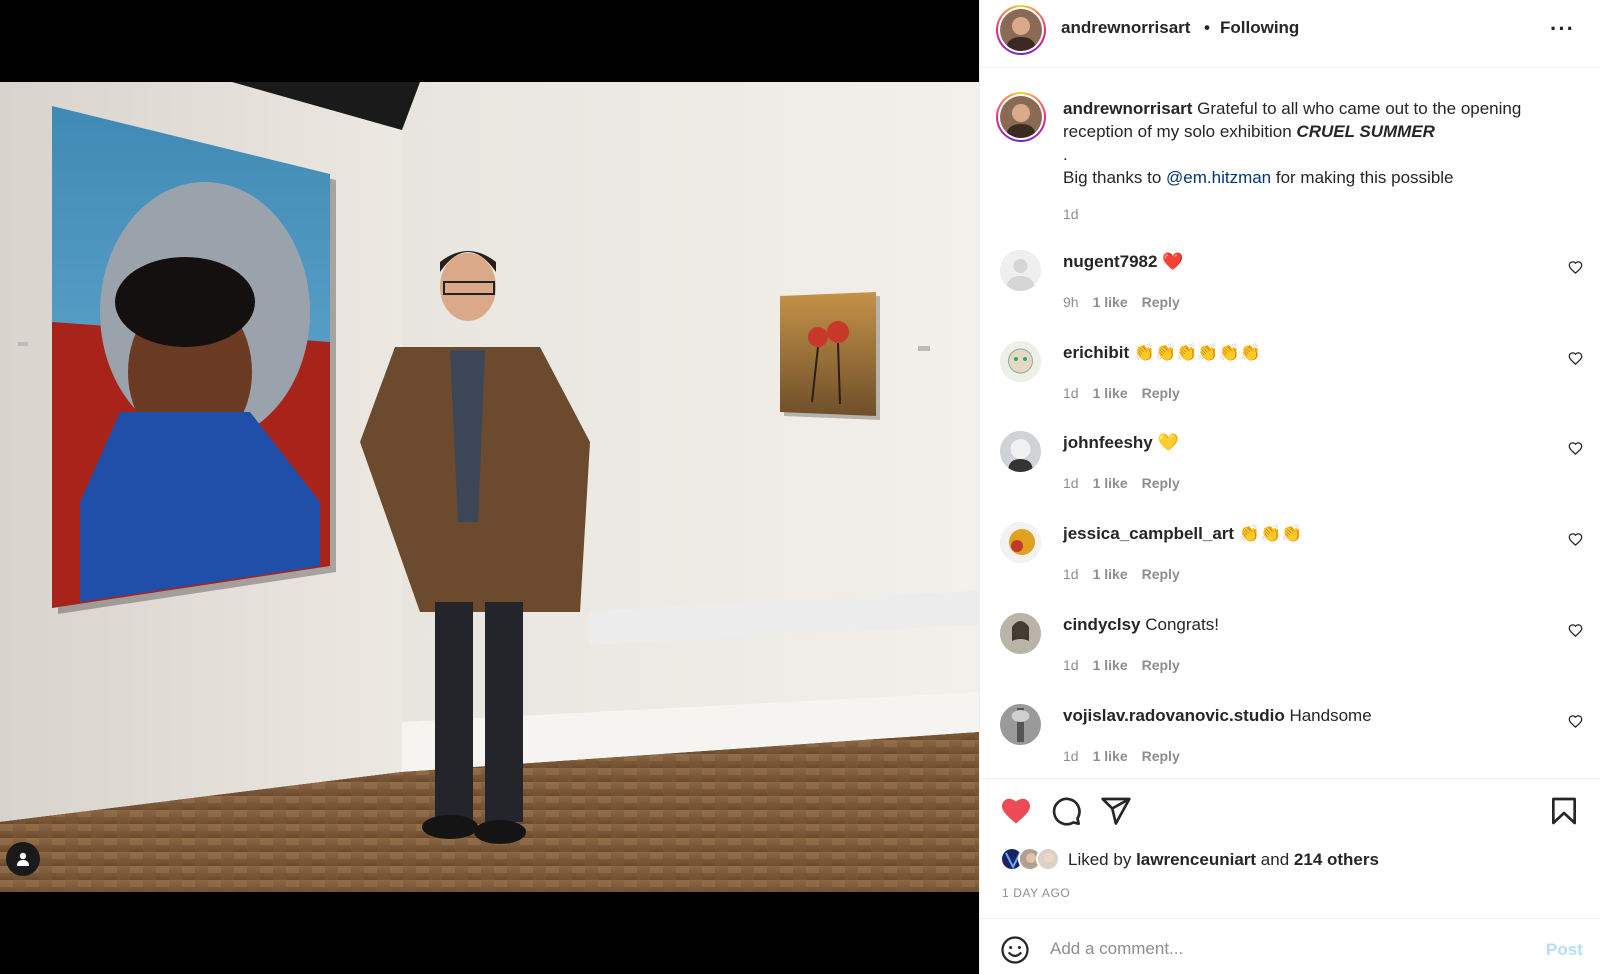 The height and width of the screenshot is (974, 1600). What do you see at coordinates (1336, 859) in the screenshot?
I see `likes-count-link: 214 others` at bounding box center [1336, 859].